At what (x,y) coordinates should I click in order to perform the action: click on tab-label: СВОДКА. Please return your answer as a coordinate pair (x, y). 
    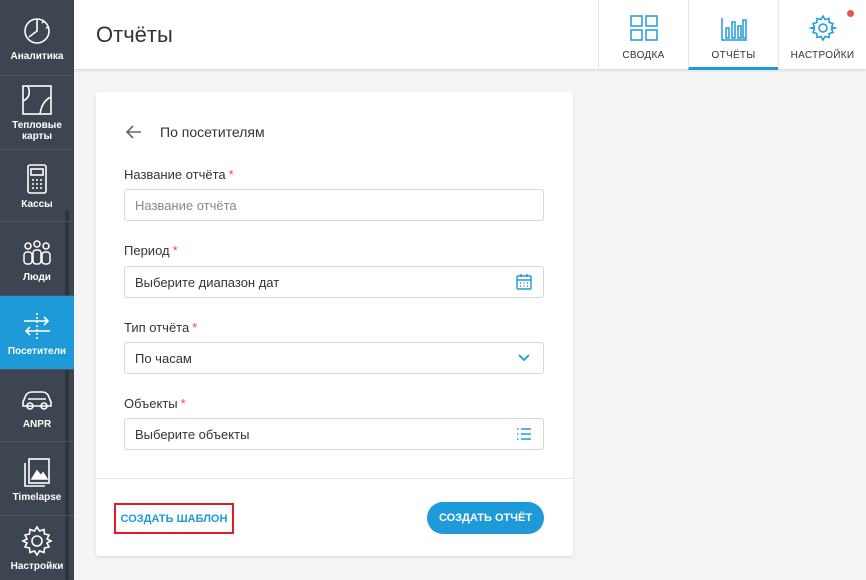
    Looking at the image, I should click on (643, 55).